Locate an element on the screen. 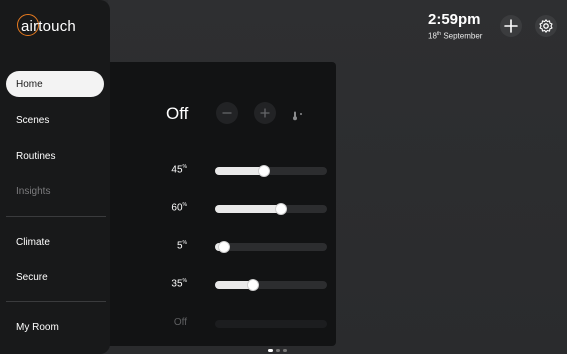 This screenshot has height=354, width=567. decrease-button is located at coordinates (227, 113).